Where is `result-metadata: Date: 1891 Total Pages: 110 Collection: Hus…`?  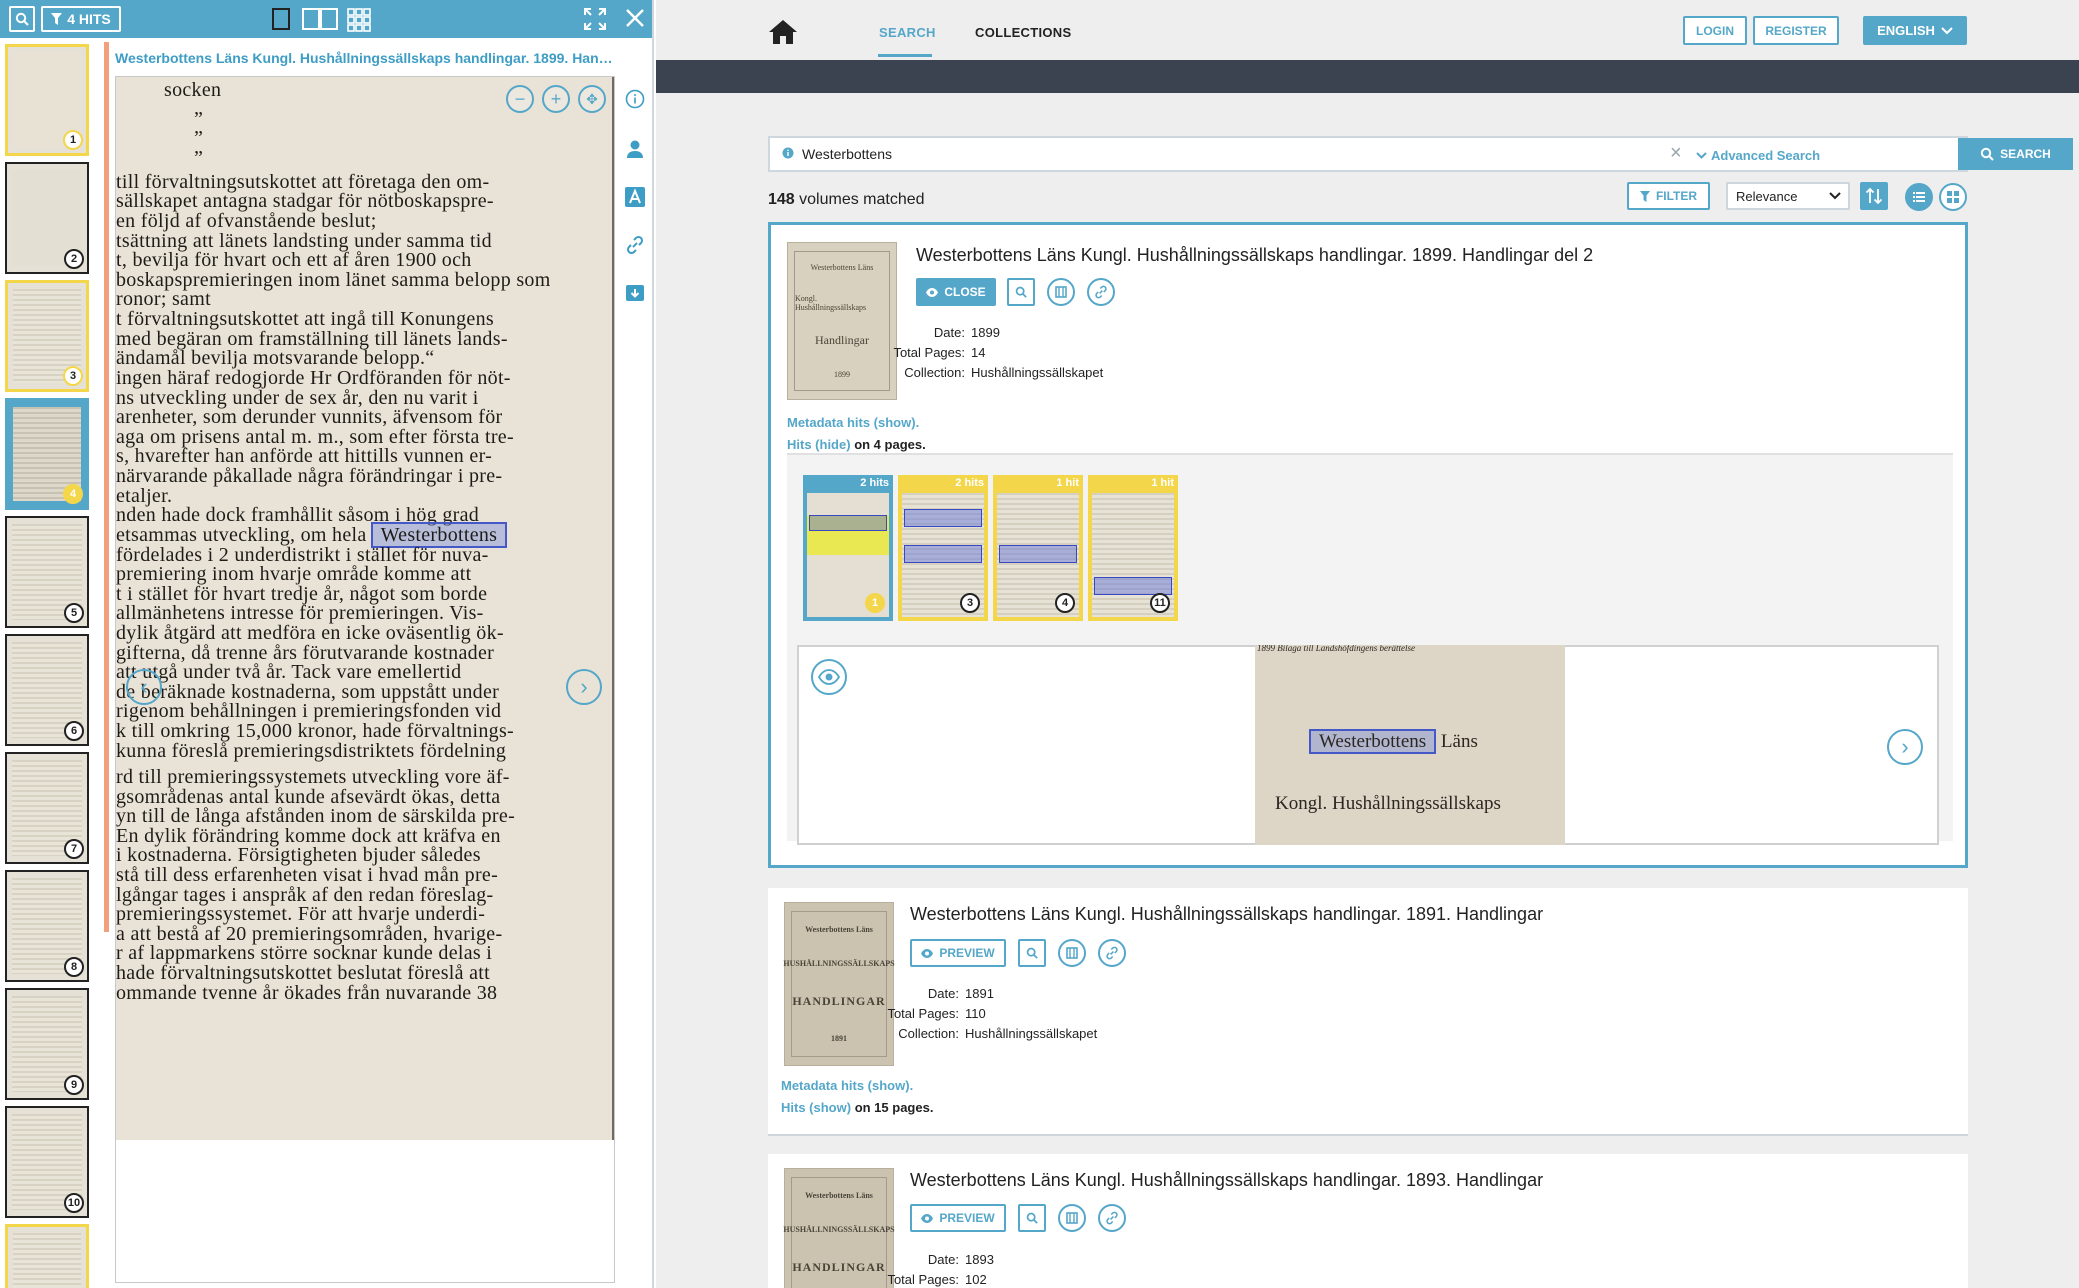
result-metadata: Date: 1891 Total Pages: 110 Collection: Hus… is located at coordinates (992, 1013).